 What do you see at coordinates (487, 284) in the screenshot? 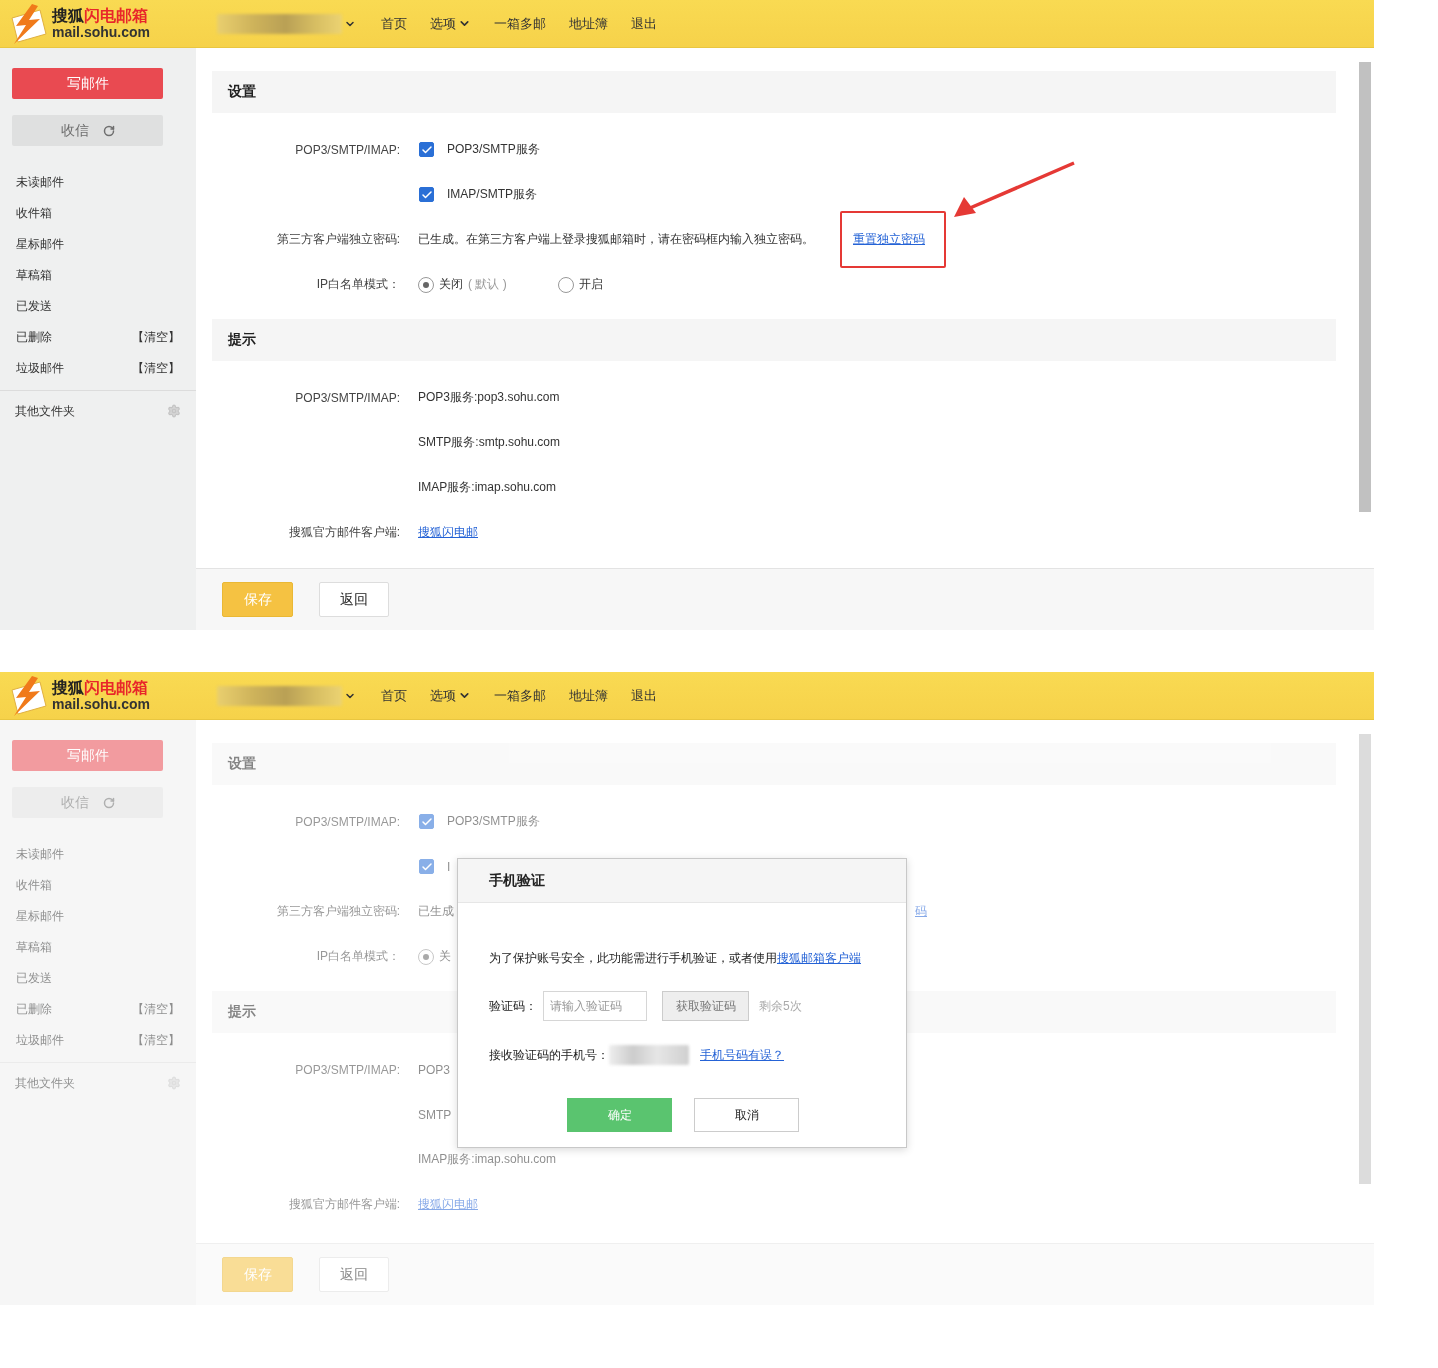
I see `default-note: ( 默认 )` at bounding box center [487, 284].